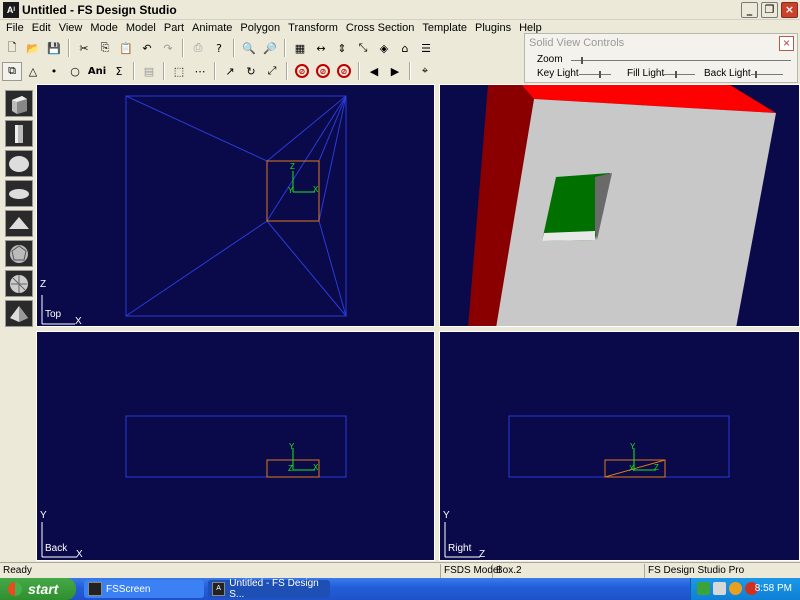  I want to click on key-light-slider-thumb, so click(600, 74).